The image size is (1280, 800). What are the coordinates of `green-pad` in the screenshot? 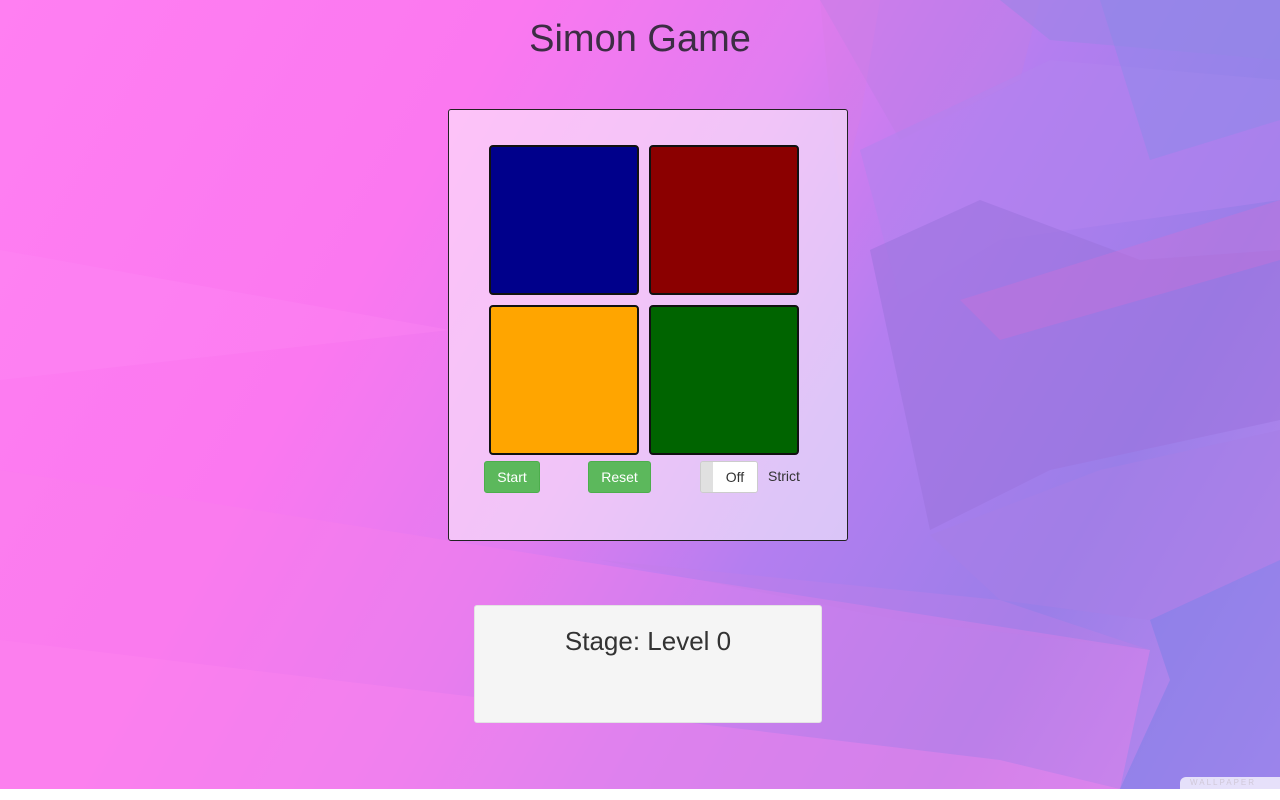 It's located at (724, 380).